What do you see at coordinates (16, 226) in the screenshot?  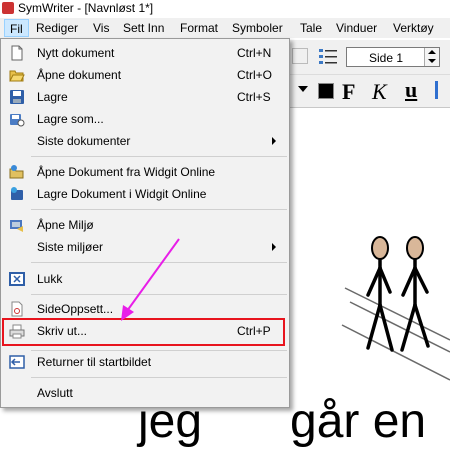 I see `open-environment-icon` at bounding box center [16, 226].